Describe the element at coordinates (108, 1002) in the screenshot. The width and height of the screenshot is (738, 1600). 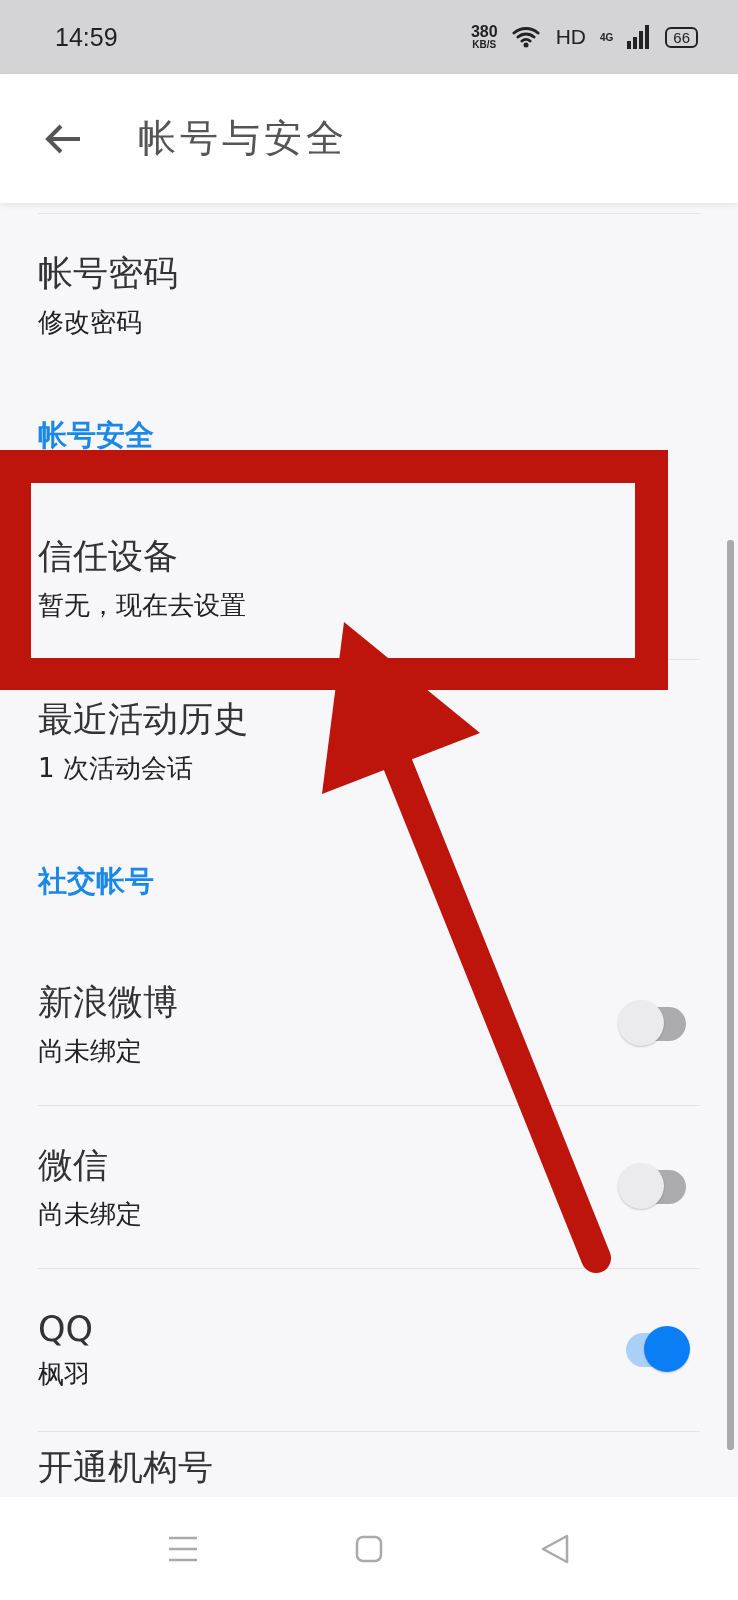
I see `row-title: 新浪微博` at that location.